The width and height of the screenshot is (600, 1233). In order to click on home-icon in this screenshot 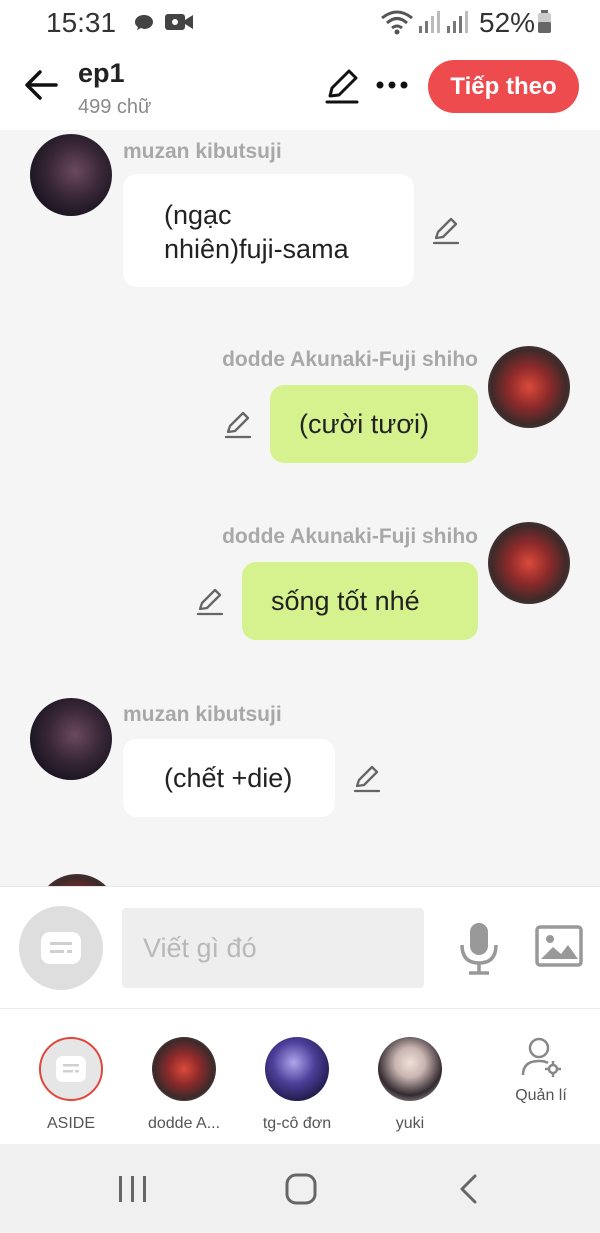, I will do `click(301, 1189)`.